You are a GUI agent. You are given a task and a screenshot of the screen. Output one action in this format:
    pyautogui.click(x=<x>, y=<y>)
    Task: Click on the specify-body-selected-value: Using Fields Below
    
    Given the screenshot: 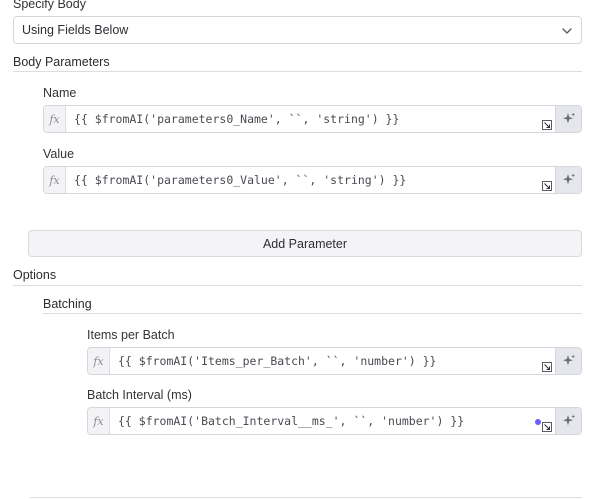 What is the action you would take?
    pyautogui.click(x=75, y=30)
    